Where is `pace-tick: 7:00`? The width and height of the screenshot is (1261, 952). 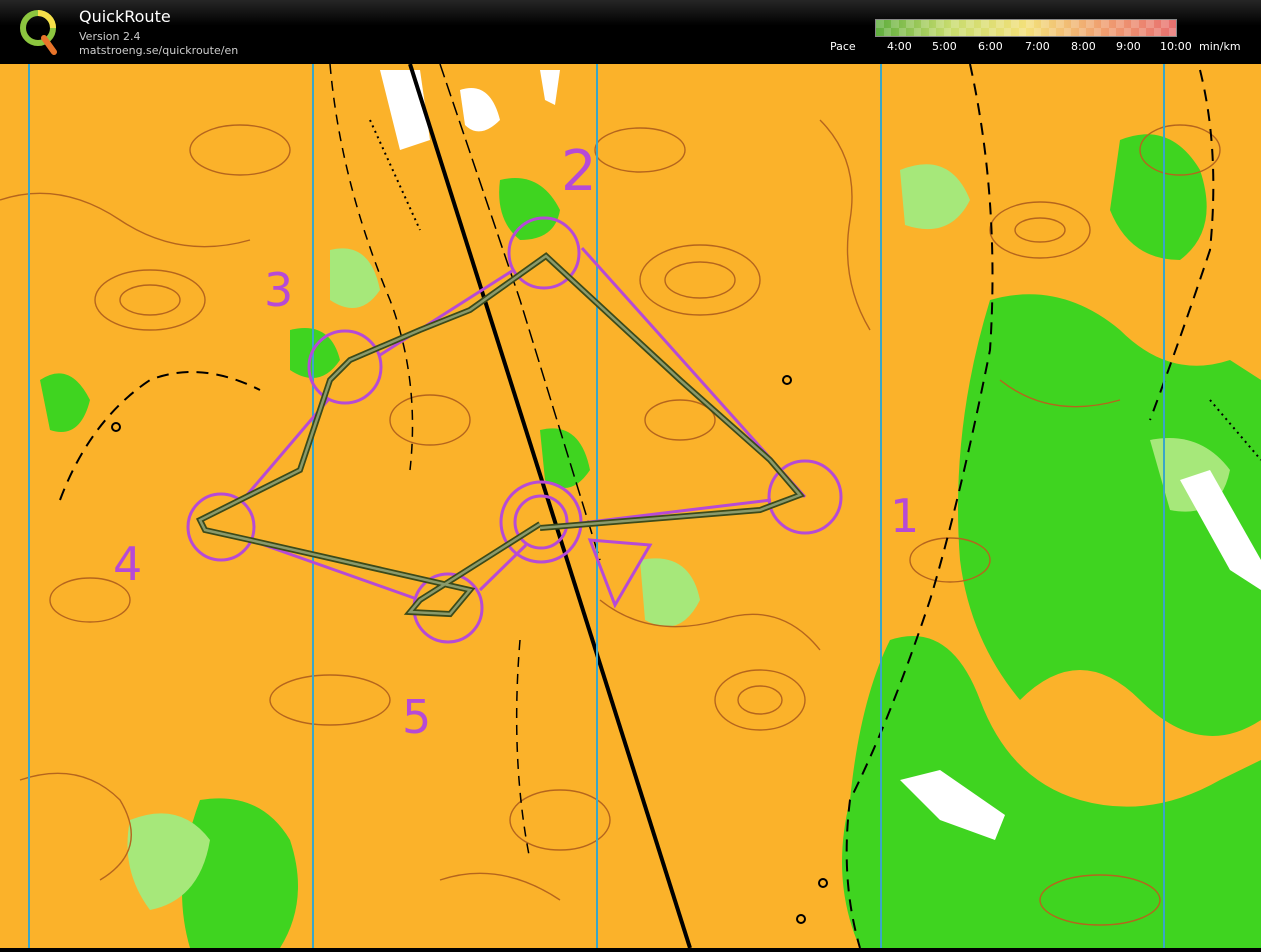
pace-tick: 7:00 is located at coordinates (1037, 46).